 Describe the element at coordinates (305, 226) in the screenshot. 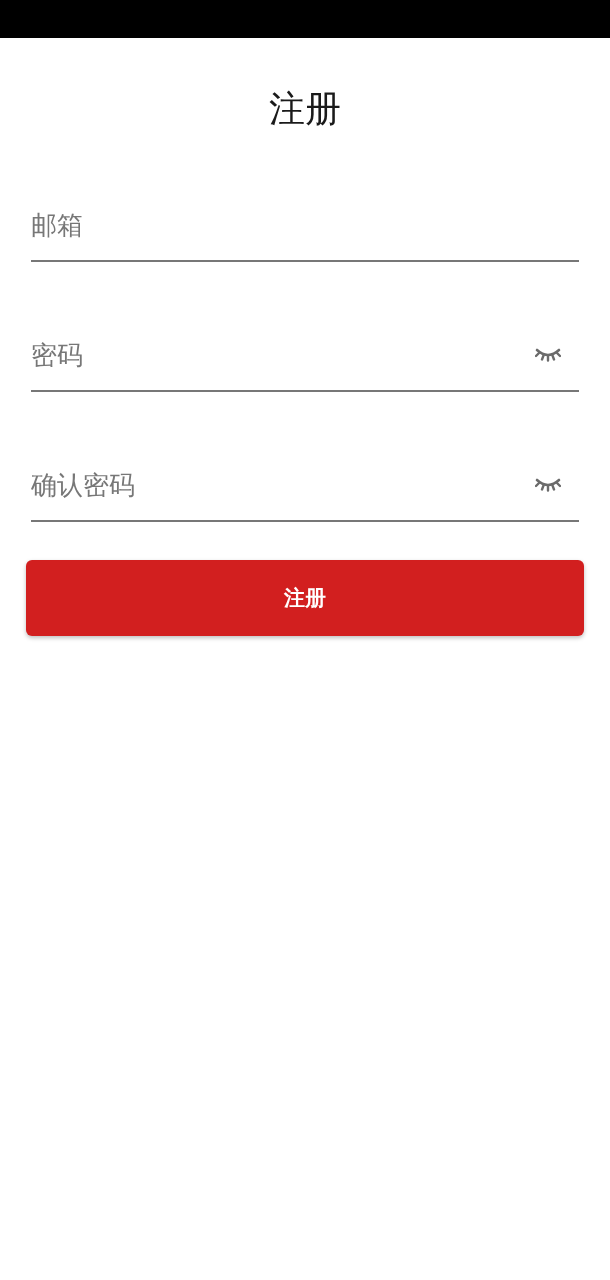

I see `input-field: 邮箱` at that location.